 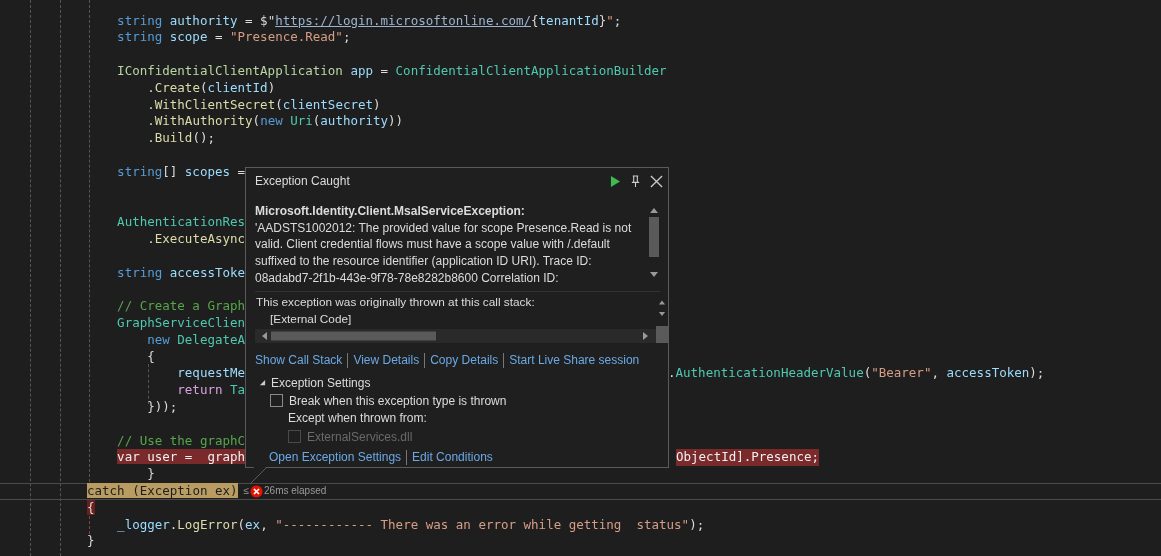 I want to click on code-line: IConfidentialClientApplication app = ConfidentialClientApplicationBuilder, so click(x=392, y=70).